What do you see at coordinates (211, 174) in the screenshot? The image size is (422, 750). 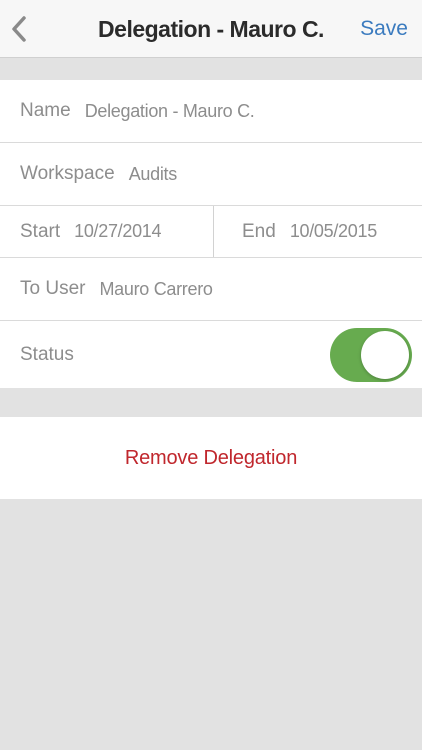 I see `workspace-row: Workspace Audits` at bounding box center [211, 174].